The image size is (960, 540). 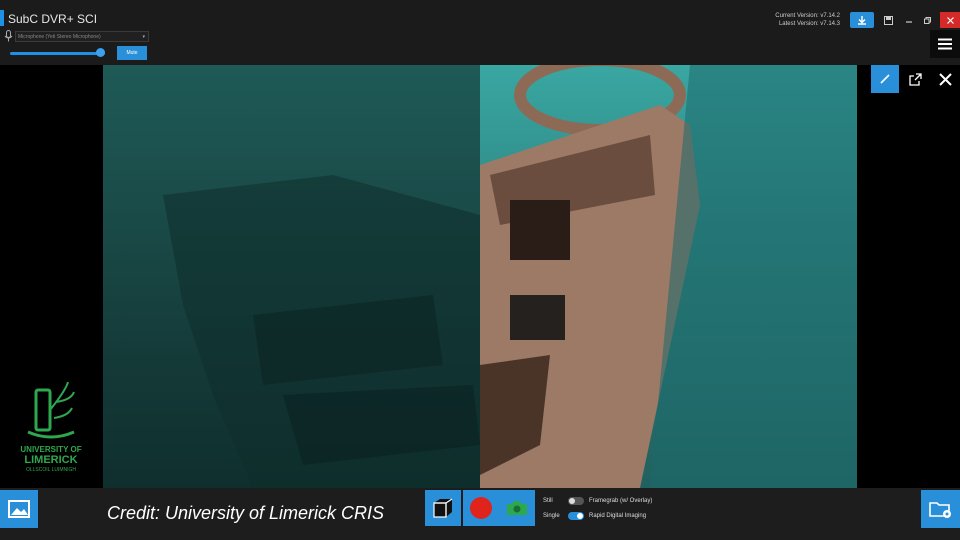 I want to click on exit-fullscreen-button, so click(x=945, y=79).